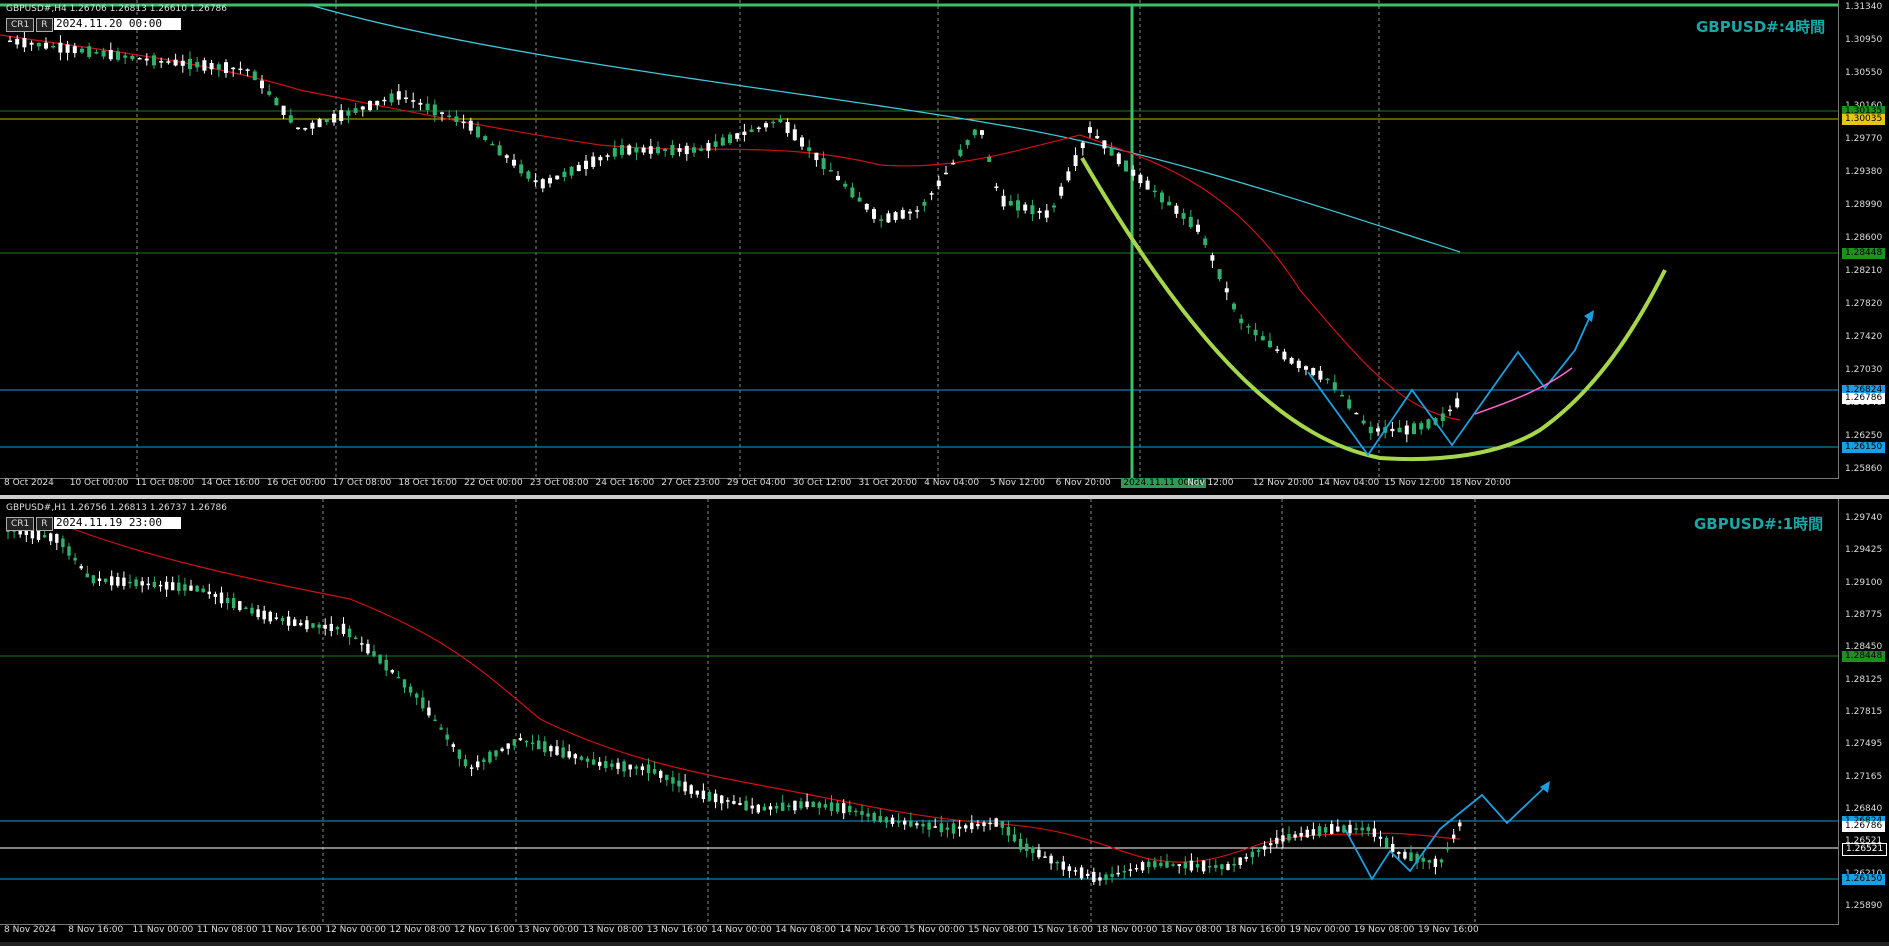 The width and height of the screenshot is (1889, 946). Describe the element at coordinates (741, 930) in the screenshot. I see `h1-time-tick: 14 Nov 00:00` at that location.